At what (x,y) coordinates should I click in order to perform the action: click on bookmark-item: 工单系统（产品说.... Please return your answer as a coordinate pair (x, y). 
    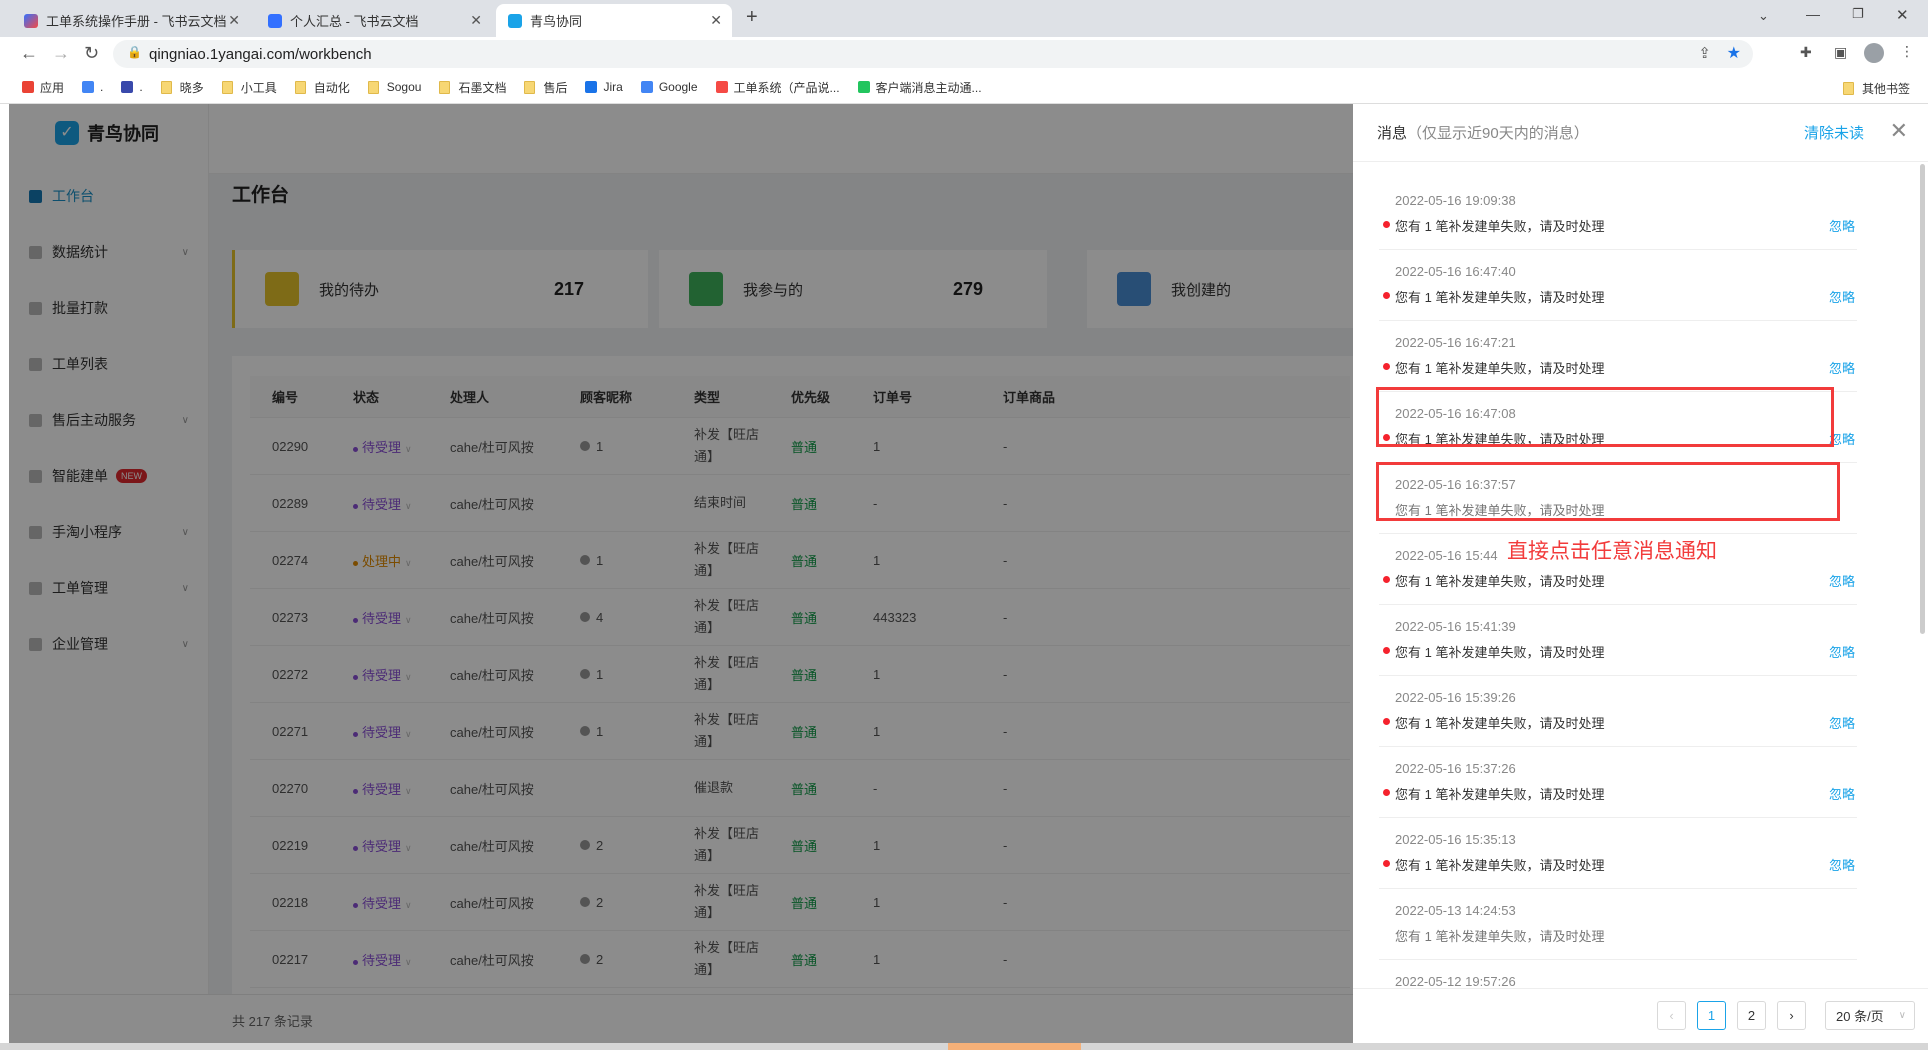
    Looking at the image, I should click on (777, 87).